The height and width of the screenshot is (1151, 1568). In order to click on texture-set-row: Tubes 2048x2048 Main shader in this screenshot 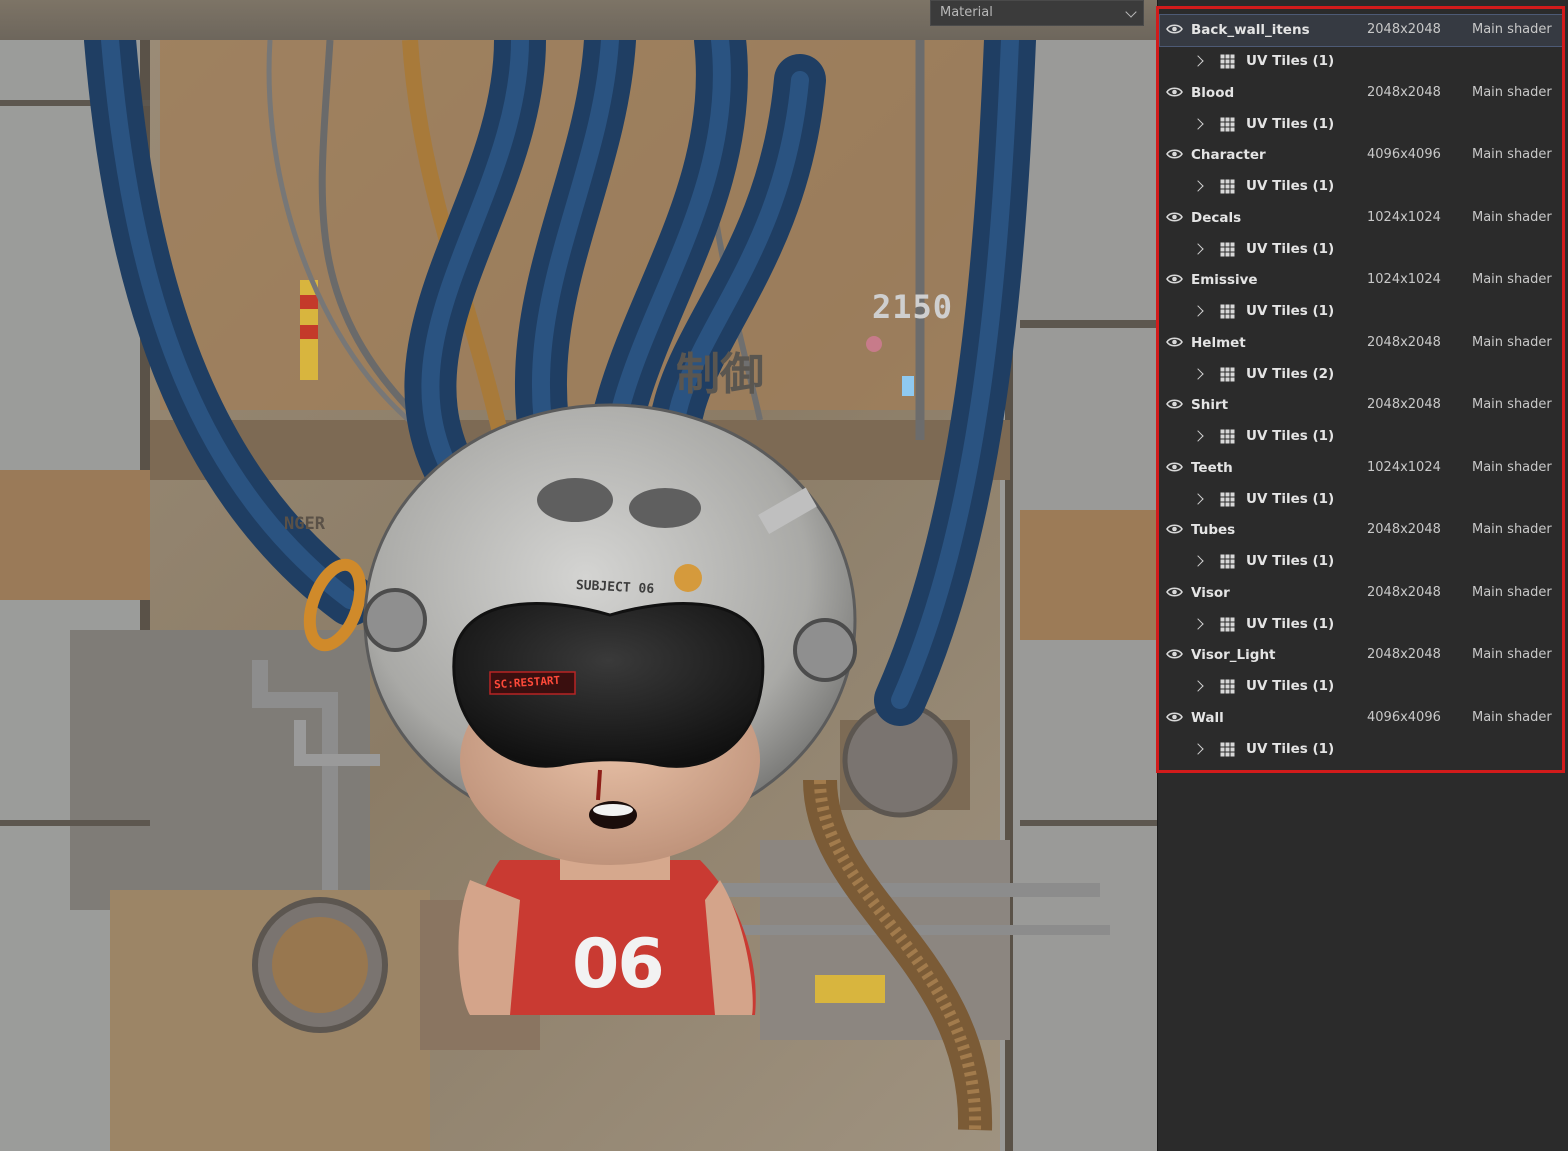, I will do `click(1362, 530)`.